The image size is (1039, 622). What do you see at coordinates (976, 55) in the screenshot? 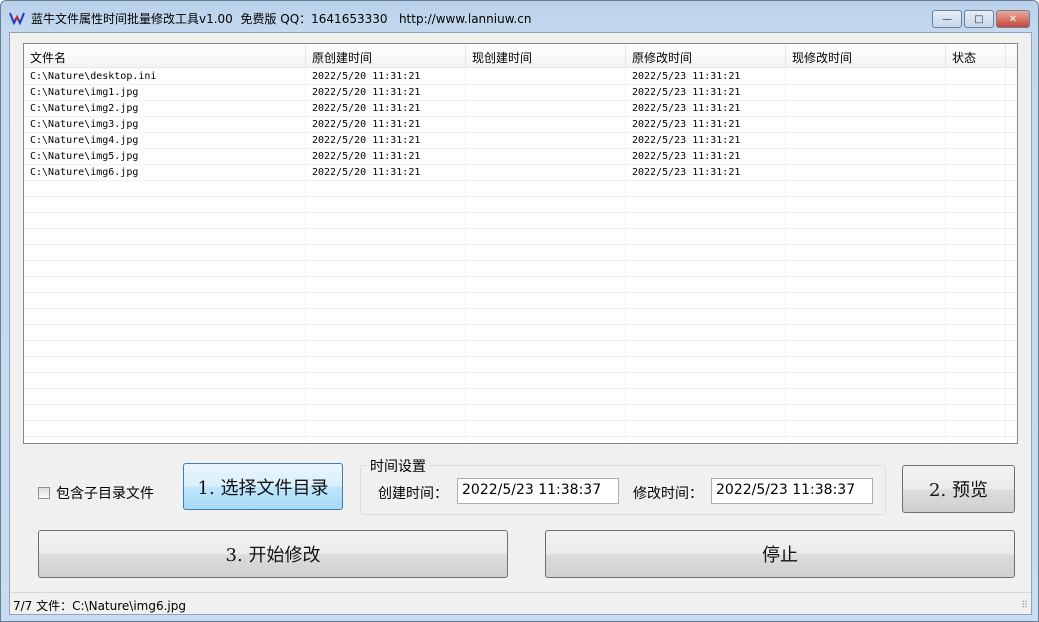
I see `column-header: 状态` at bounding box center [976, 55].